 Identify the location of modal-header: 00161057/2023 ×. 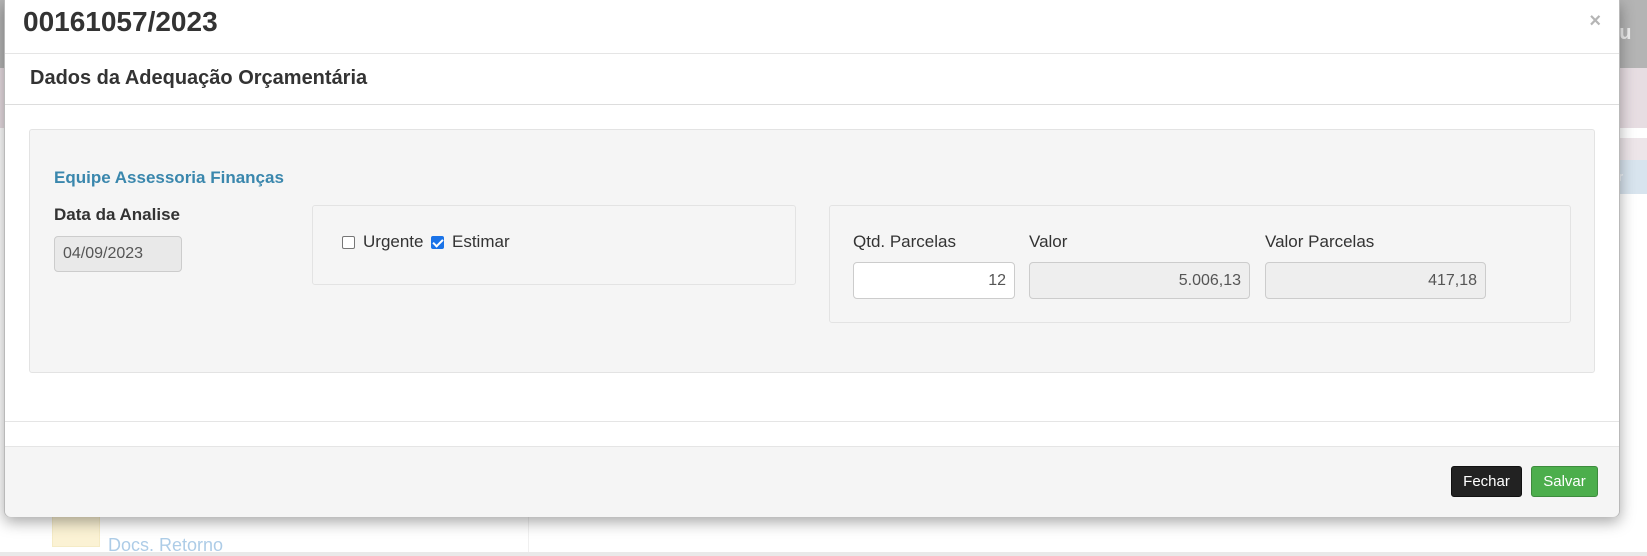
(812, 27).